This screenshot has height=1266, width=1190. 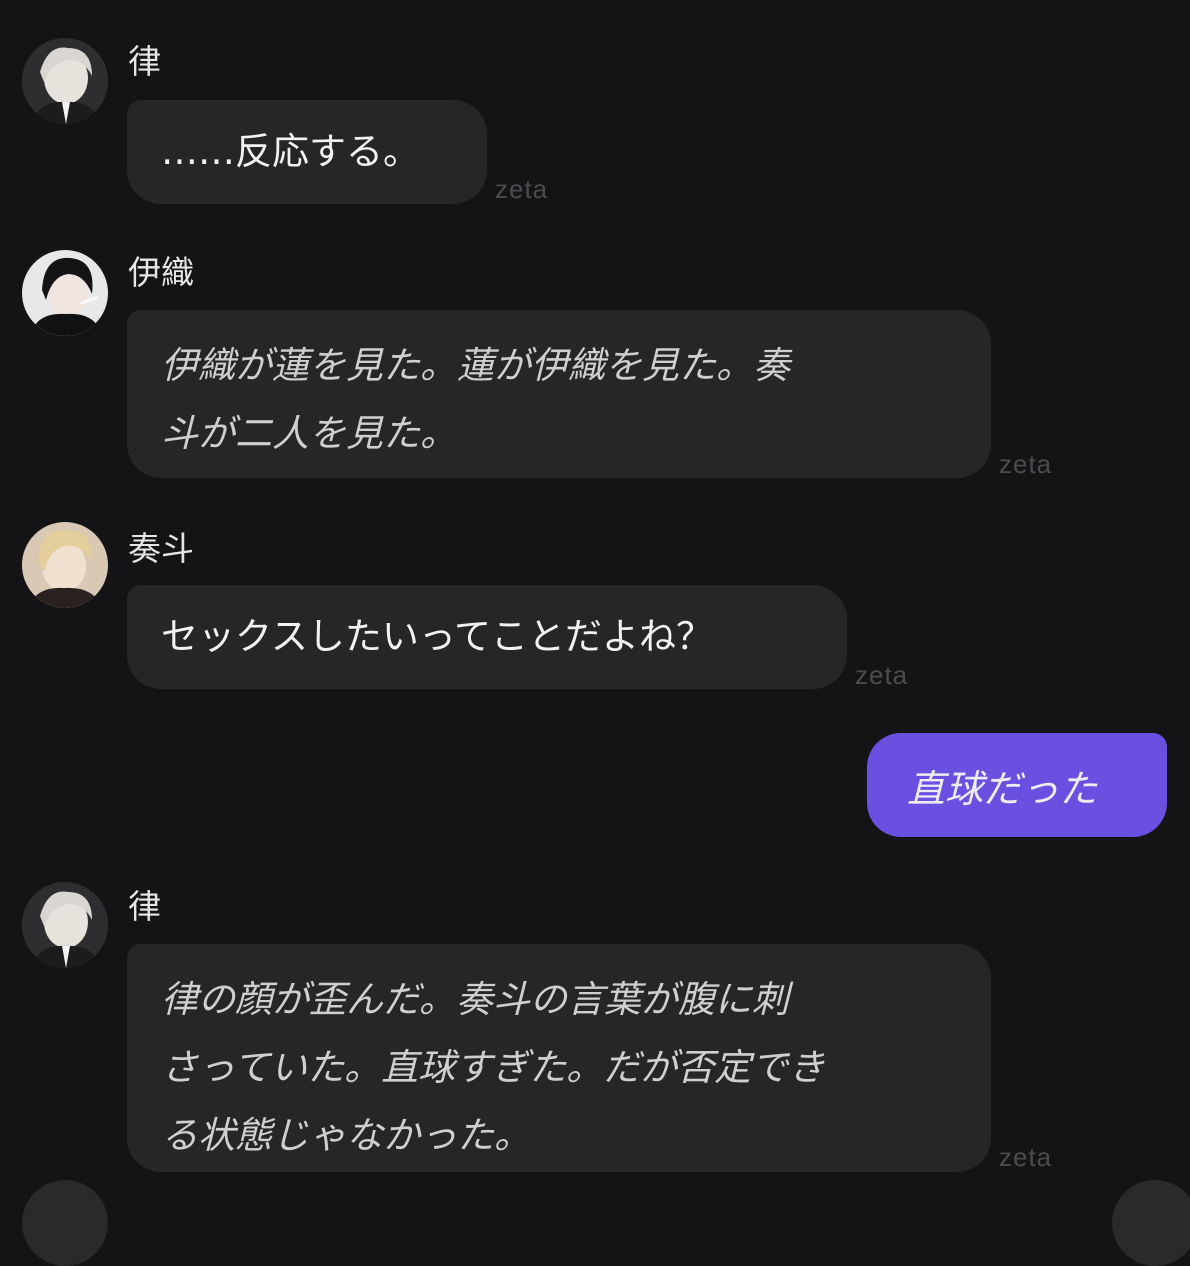 What do you see at coordinates (346, 1135) in the screenshot?
I see `message-text-line: る状態じゃなかった。` at bounding box center [346, 1135].